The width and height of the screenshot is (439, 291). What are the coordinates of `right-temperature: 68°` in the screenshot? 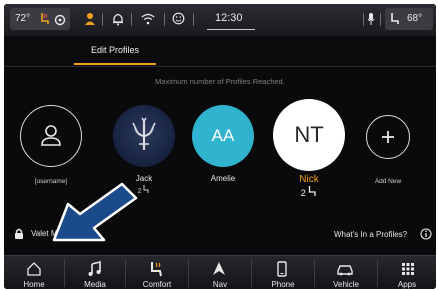 It's located at (415, 18).